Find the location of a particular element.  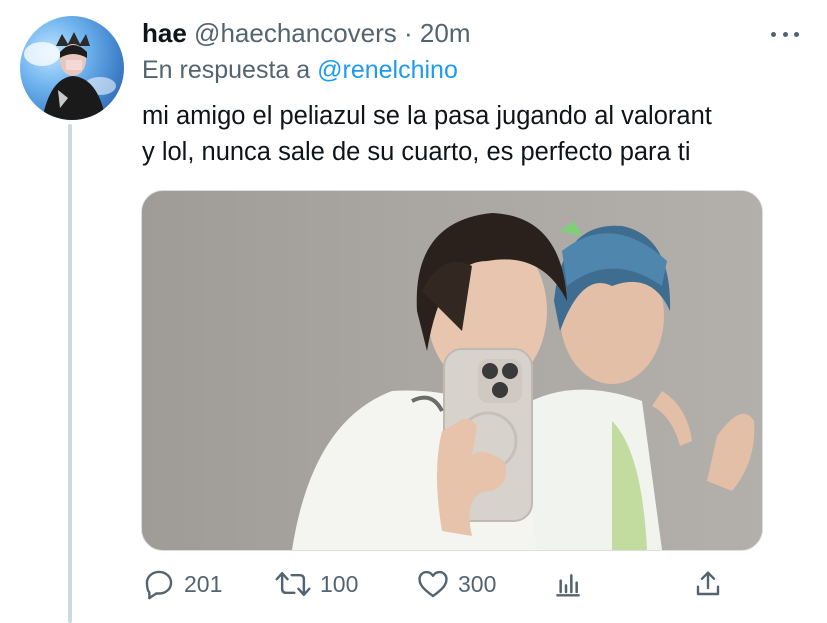

tweet-header: hae @haechancovers · 20m is located at coordinates (306, 33).